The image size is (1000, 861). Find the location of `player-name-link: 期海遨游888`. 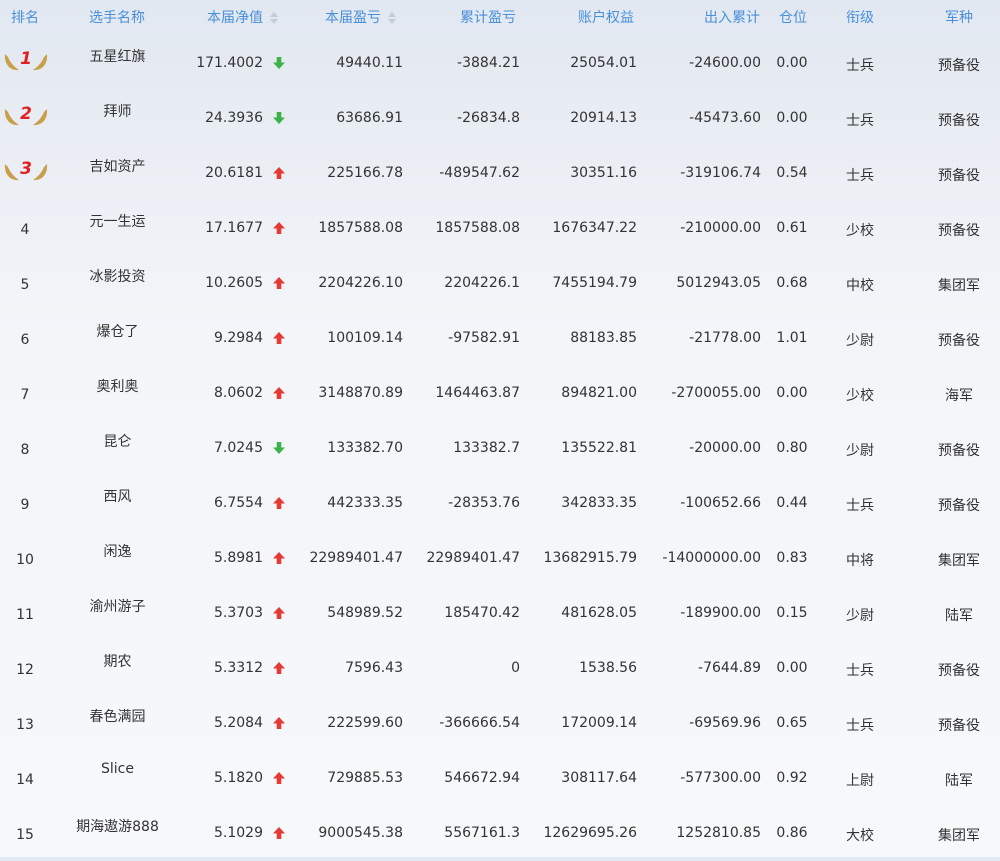

player-name-link: 期海遨游888 is located at coordinates (117, 826).